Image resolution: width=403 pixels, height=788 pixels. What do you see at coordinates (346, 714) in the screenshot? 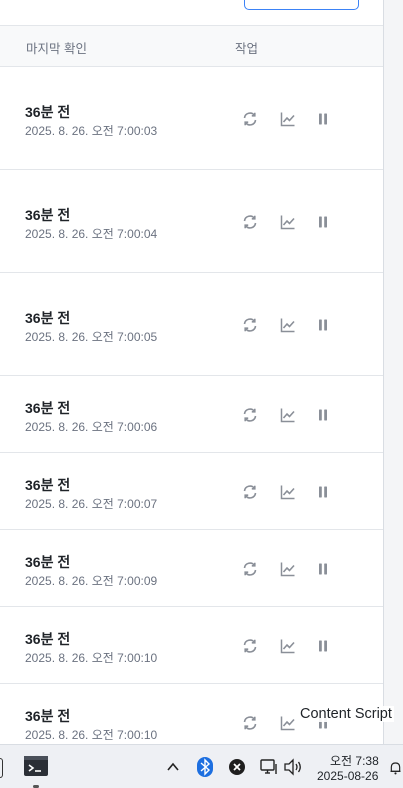
I see `tooltip: Content Script` at bounding box center [346, 714].